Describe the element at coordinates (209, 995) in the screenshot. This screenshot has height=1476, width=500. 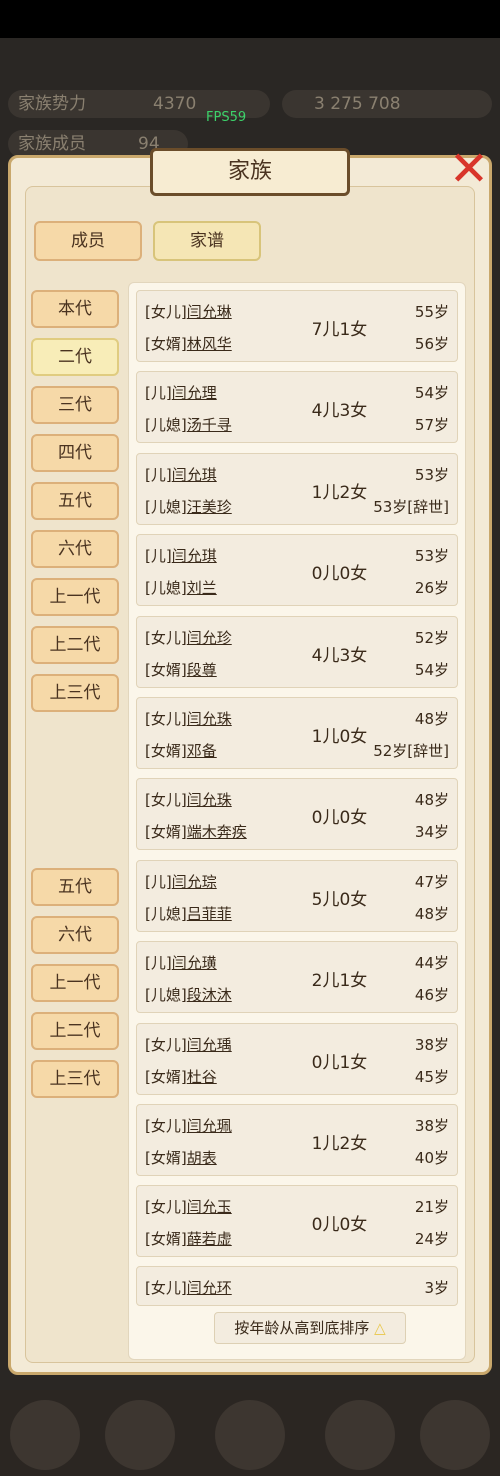
I see `spouse-name: 段沐沐` at that location.